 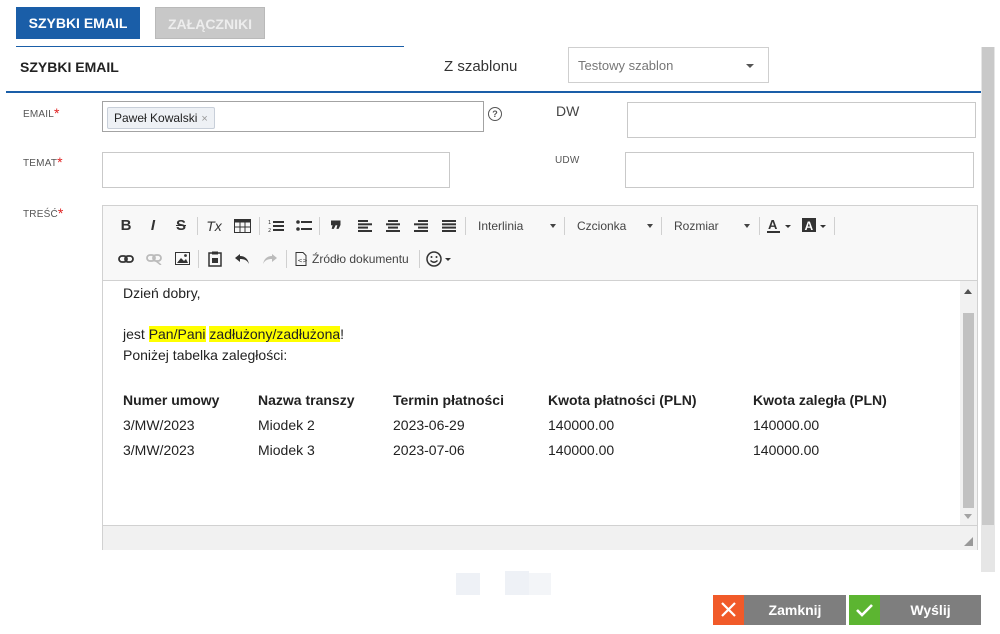 I want to click on subject-field, so click(x=276, y=170).